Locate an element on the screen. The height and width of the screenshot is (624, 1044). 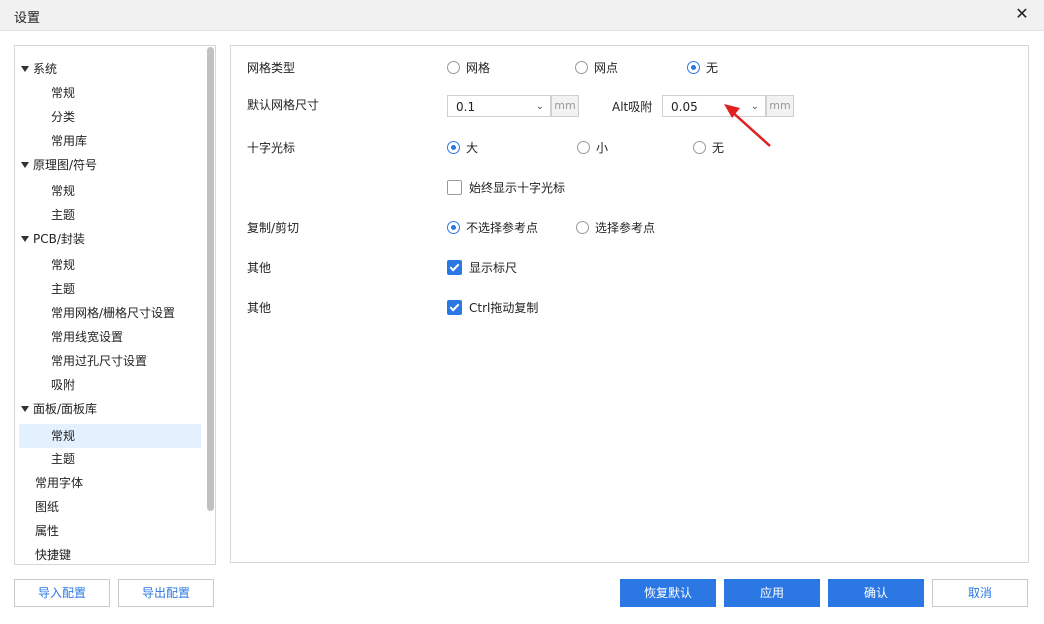
restore-defaults-button: 恢复默认 is located at coordinates (668, 593).